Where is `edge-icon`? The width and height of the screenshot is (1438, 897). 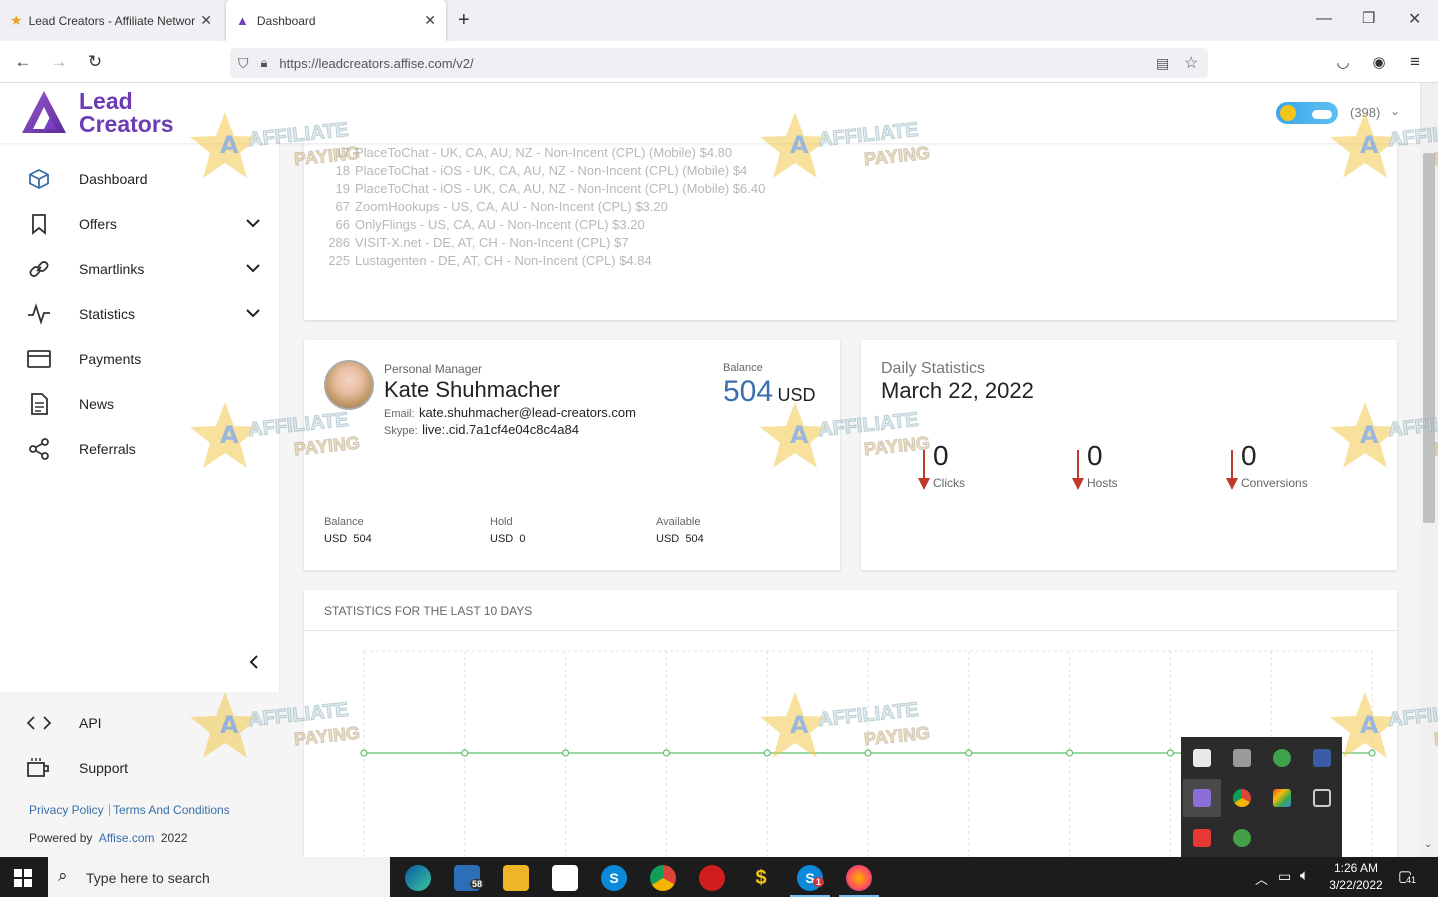
edge-icon is located at coordinates (418, 878).